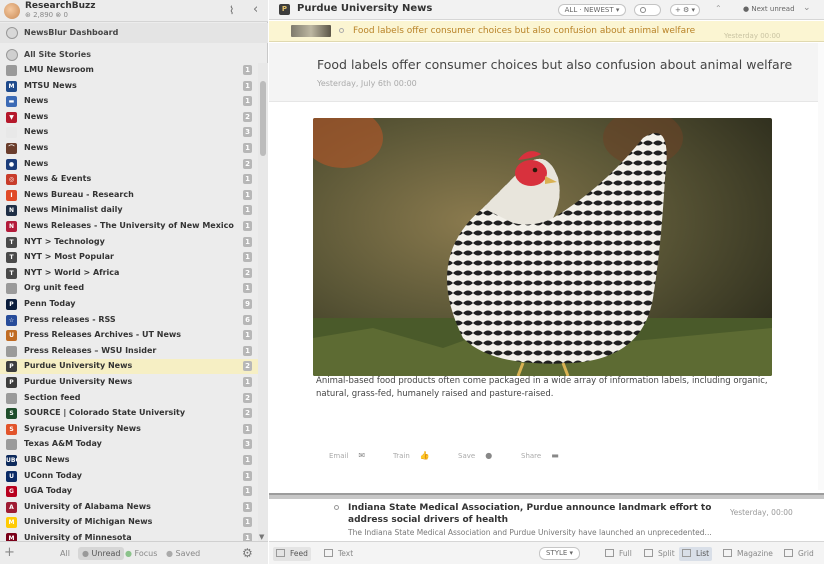  Describe the element at coordinates (129, 491) in the screenshot. I see `feed-row: G UGA Today 1` at that location.